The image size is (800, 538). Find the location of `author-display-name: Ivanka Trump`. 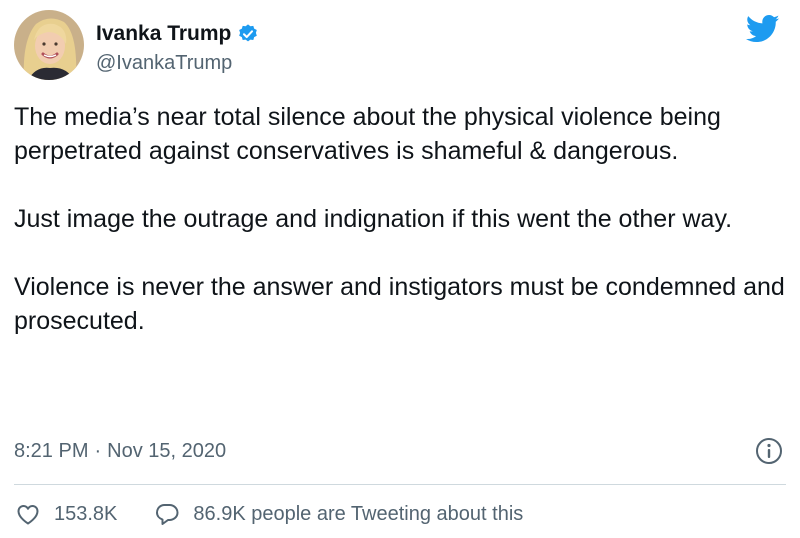

author-display-name: Ivanka Trump is located at coordinates (163, 34).